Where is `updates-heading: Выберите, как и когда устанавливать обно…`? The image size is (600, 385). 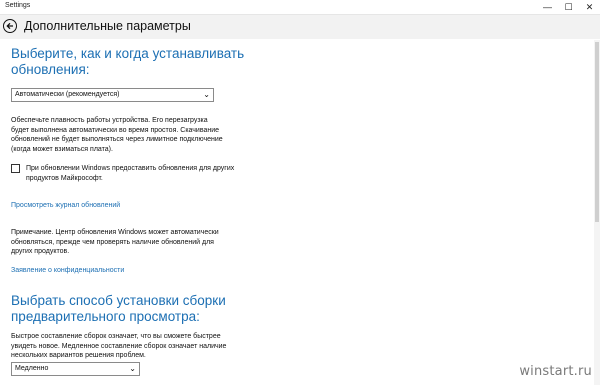 updates-heading: Выберите, как и когда устанавливать обно… is located at coordinates (128, 61).